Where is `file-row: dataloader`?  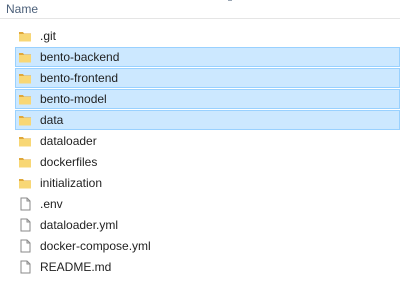 file-row: dataloader is located at coordinates (207, 141).